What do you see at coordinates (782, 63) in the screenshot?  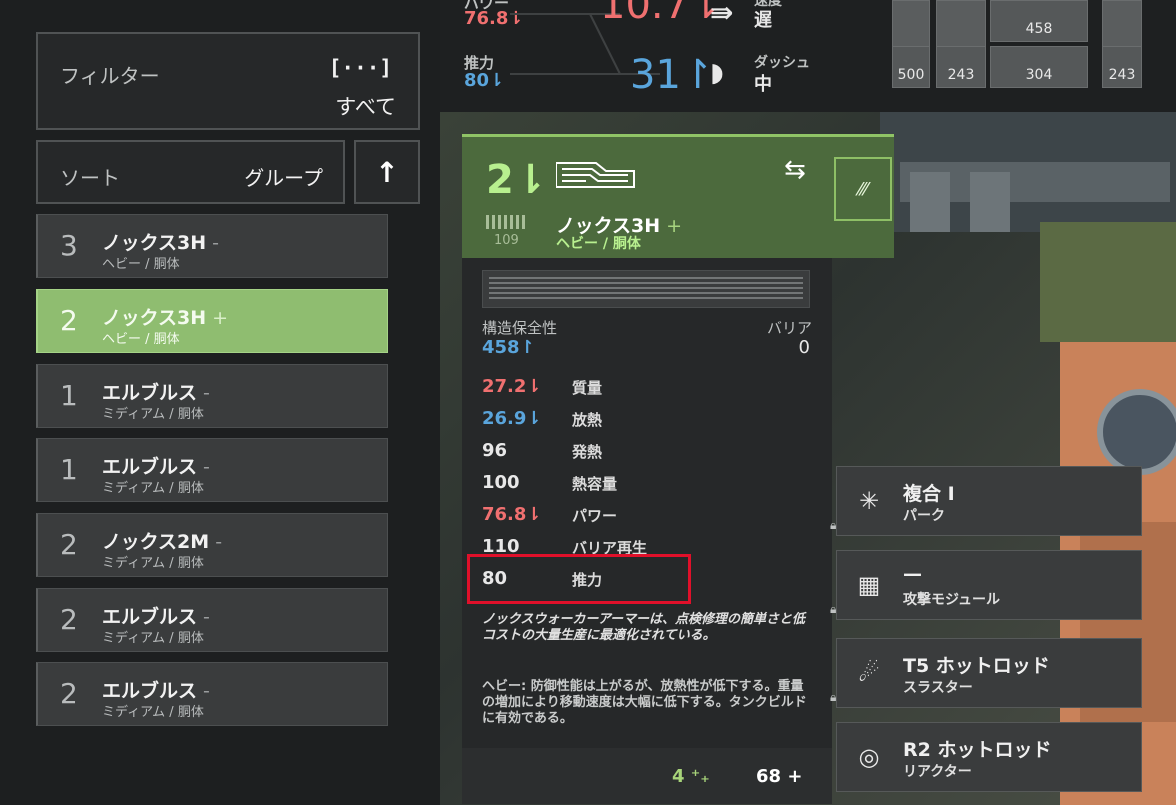 I see `dash-label: ダッシュ` at bounding box center [782, 63].